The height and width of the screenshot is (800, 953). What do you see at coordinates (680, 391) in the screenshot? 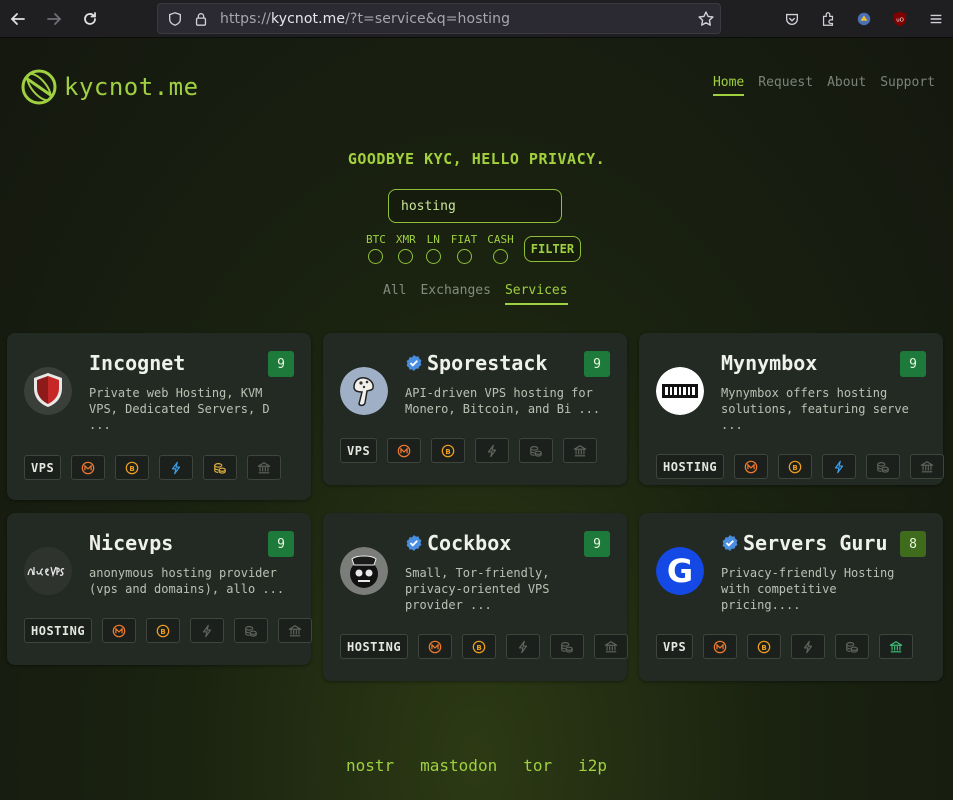
I see `mynymbox-logo` at bounding box center [680, 391].